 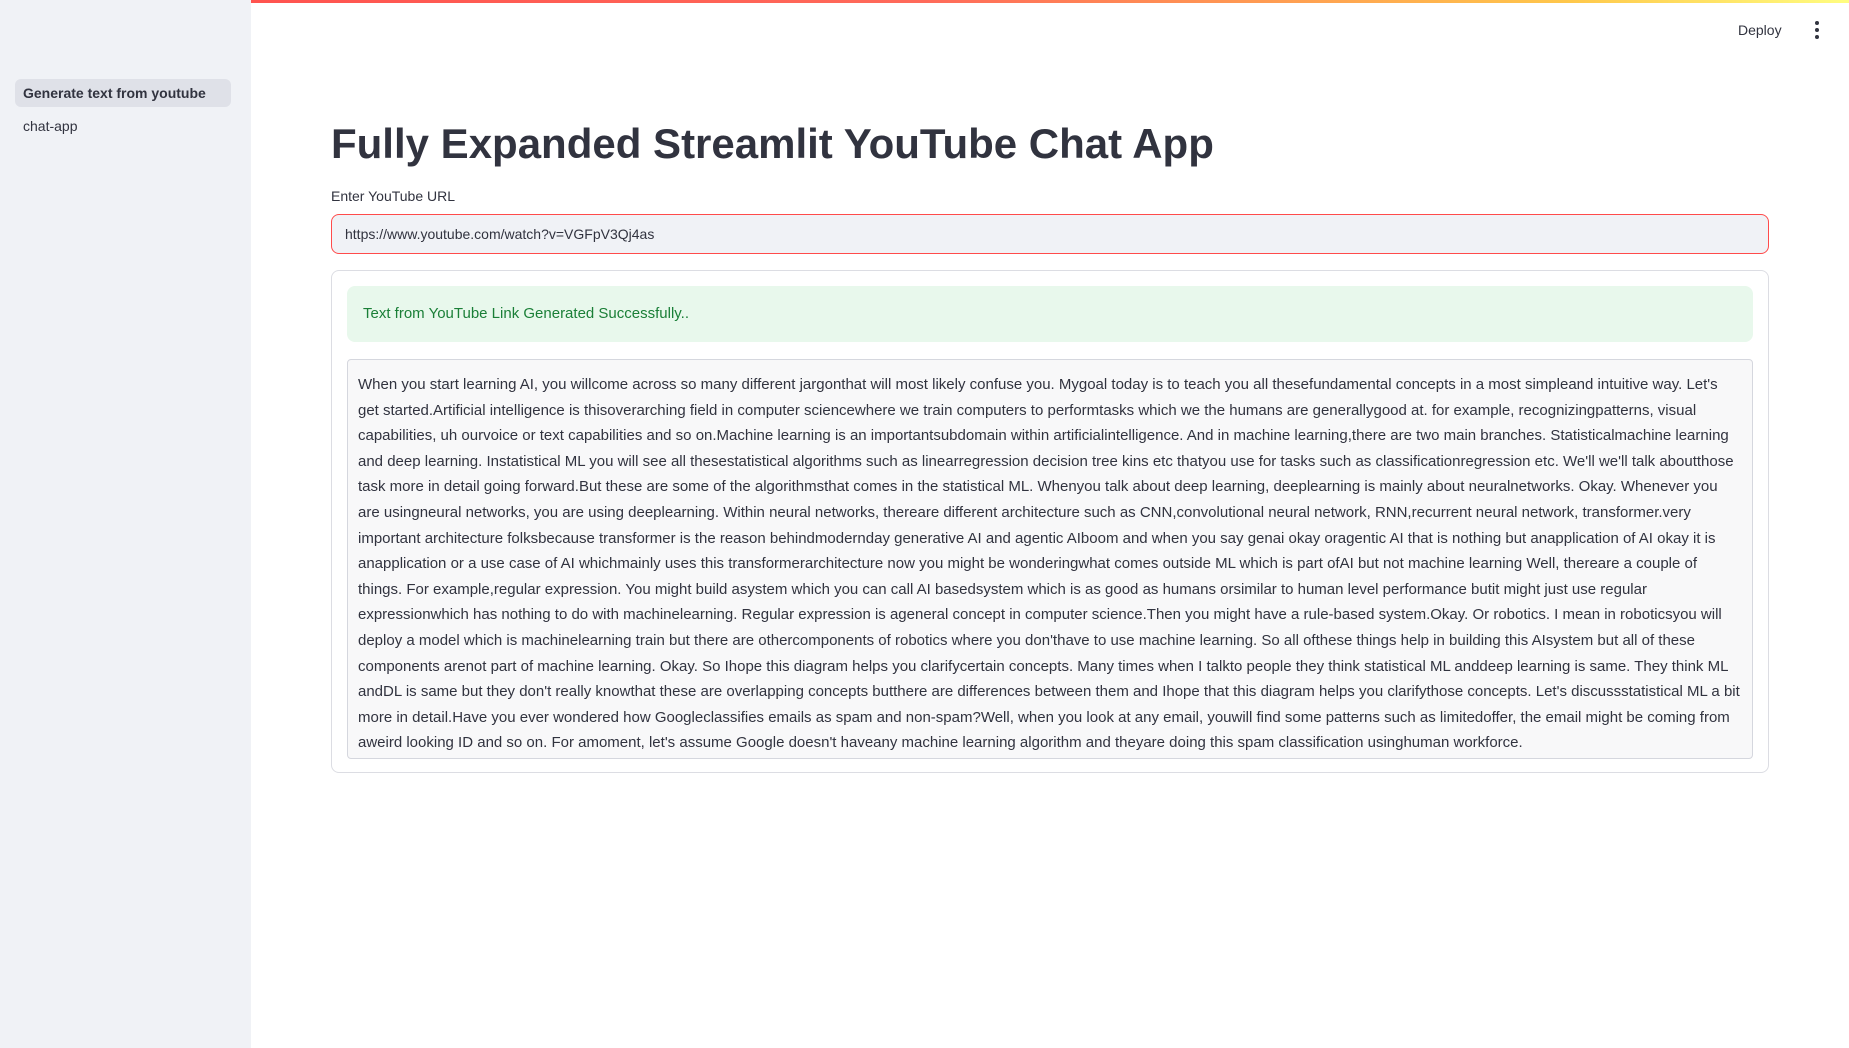 What do you see at coordinates (114, 93) in the screenshot?
I see `sidebar-item-label: Generate text from youtube` at bounding box center [114, 93].